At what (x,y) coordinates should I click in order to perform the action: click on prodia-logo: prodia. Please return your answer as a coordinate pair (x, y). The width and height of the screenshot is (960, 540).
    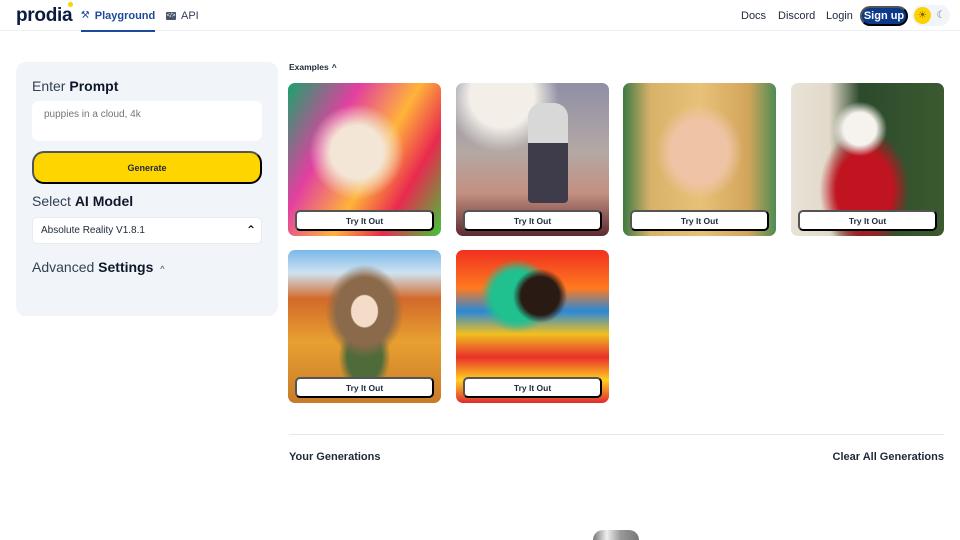
    Looking at the image, I should click on (45, 14).